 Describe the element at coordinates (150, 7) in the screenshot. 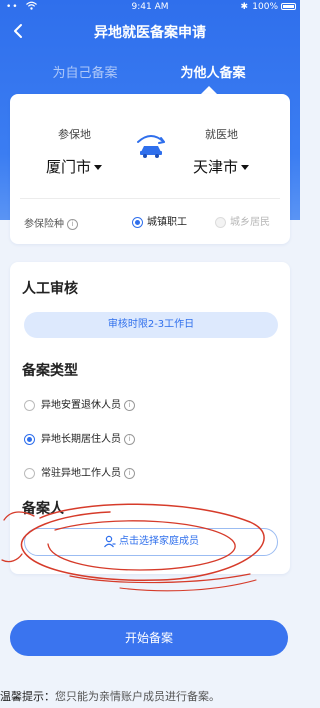

I see `status-bar: •• 9:41 AM ✱ 100%` at that location.